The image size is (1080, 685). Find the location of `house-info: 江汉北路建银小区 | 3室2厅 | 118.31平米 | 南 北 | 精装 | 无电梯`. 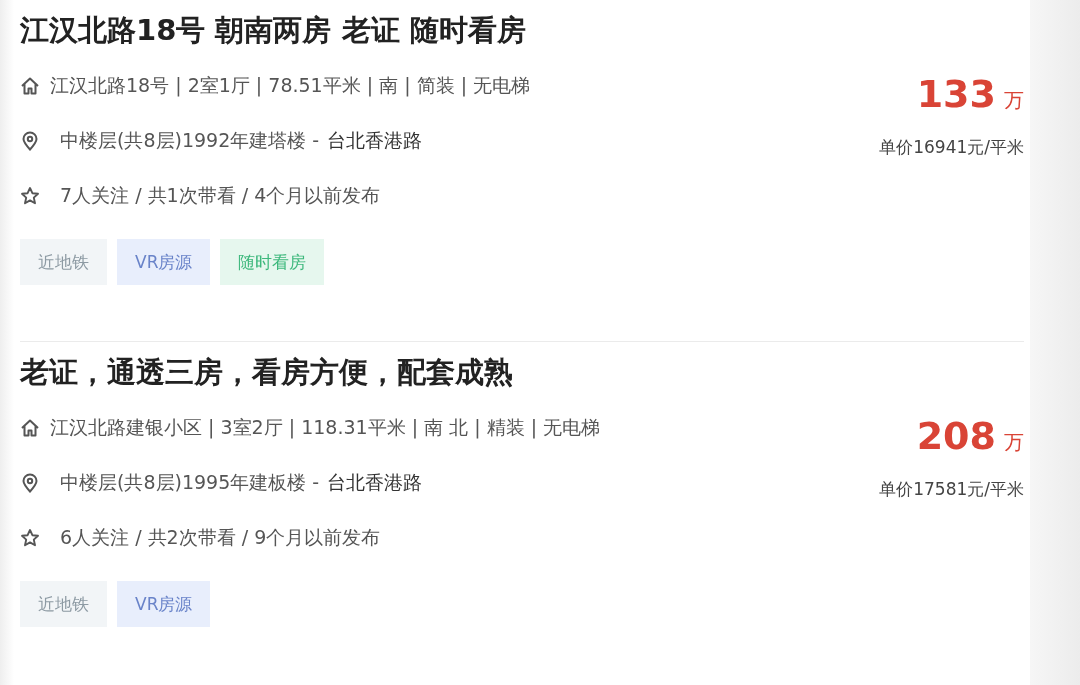

house-info: 江汉北路建银小区 | 3室2厅 | 118.31平米 | 南 北 | 精装 | 无电梯 is located at coordinates (325, 428).